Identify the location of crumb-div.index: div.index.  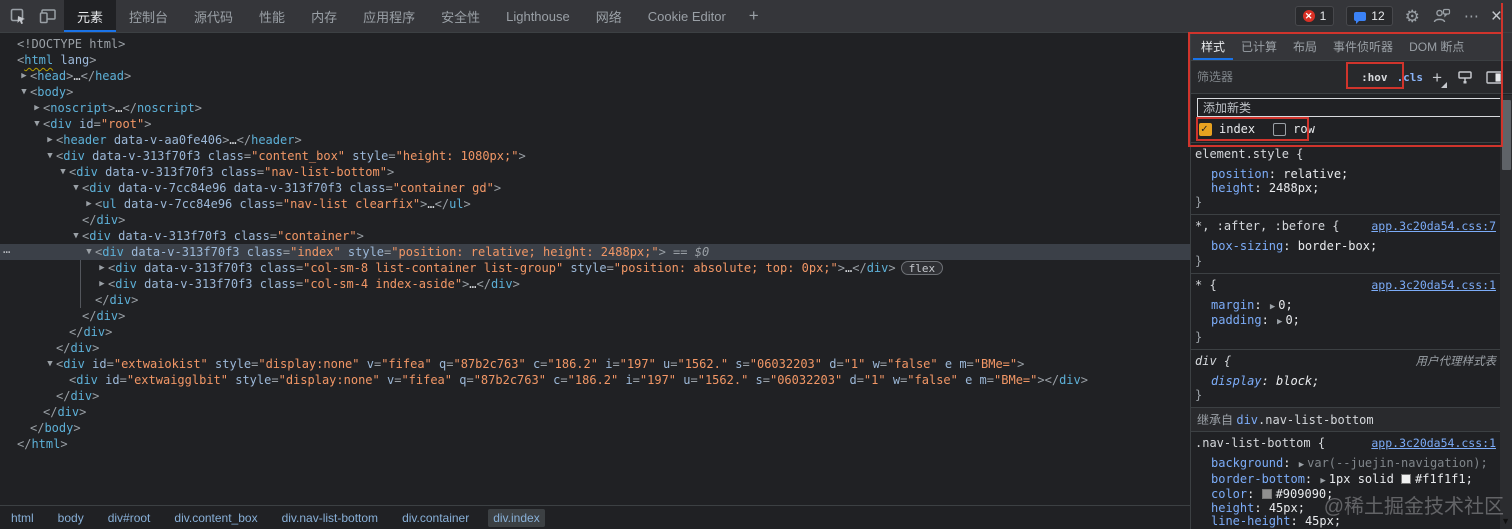
(516, 517).